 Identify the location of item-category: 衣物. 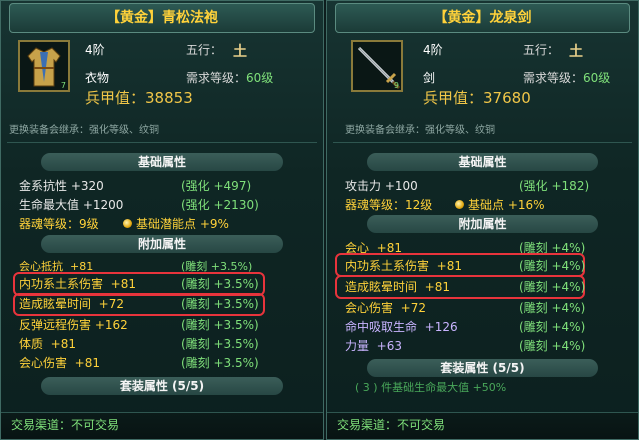
(97, 78).